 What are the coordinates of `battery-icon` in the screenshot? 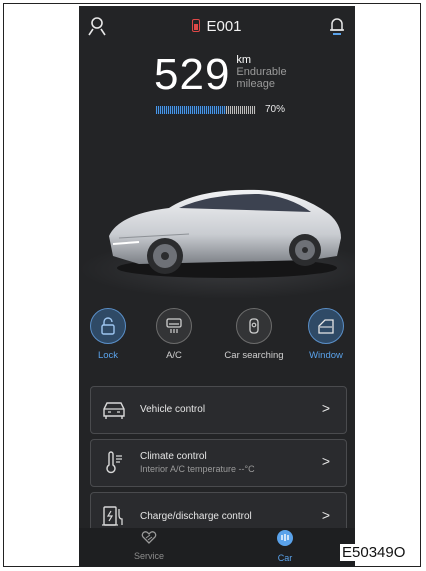 It's located at (196, 25).